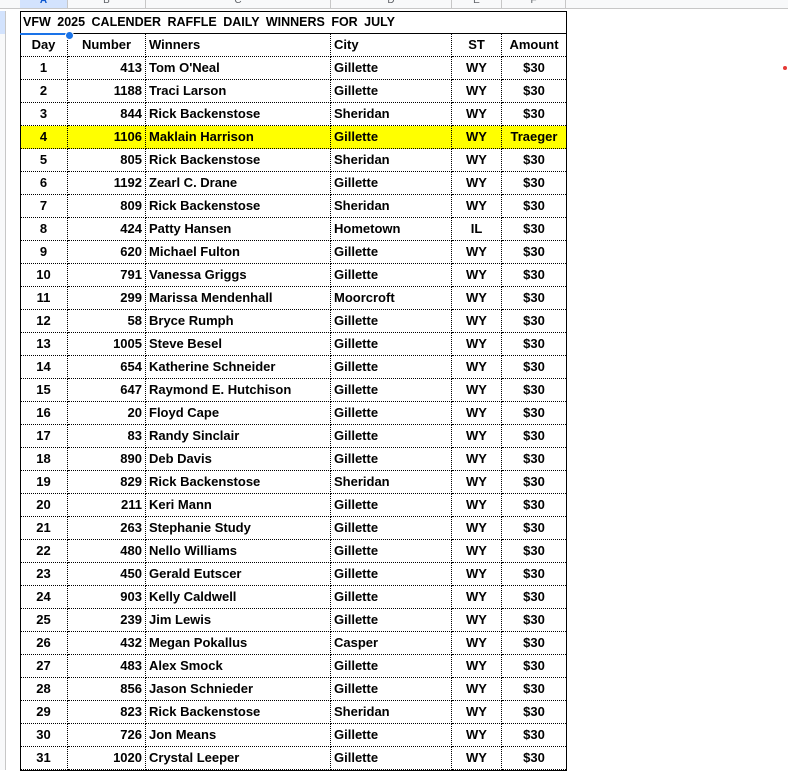 The width and height of the screenshot is (788, 775). I want to click on cell-day: 15, so click(44, 390).